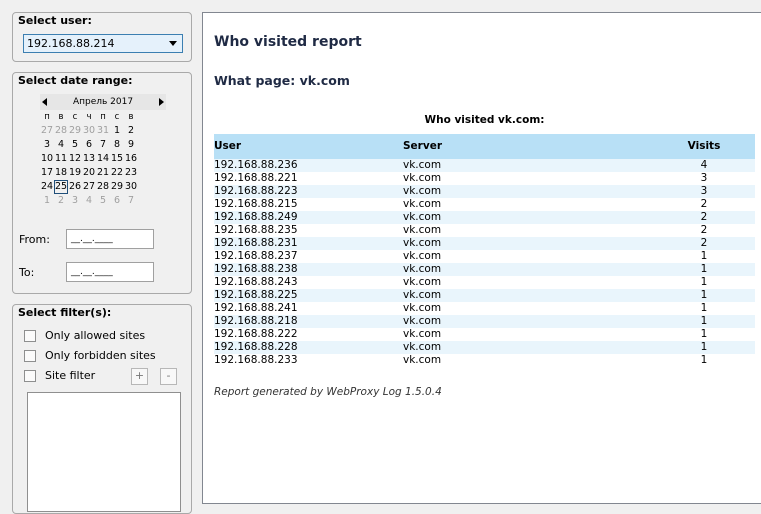 This screenshot has height=514, width=761. Describe the element at coordinates (256, 321) in the screenshot. I see `cell-user: 192.168.88.218` at that location.